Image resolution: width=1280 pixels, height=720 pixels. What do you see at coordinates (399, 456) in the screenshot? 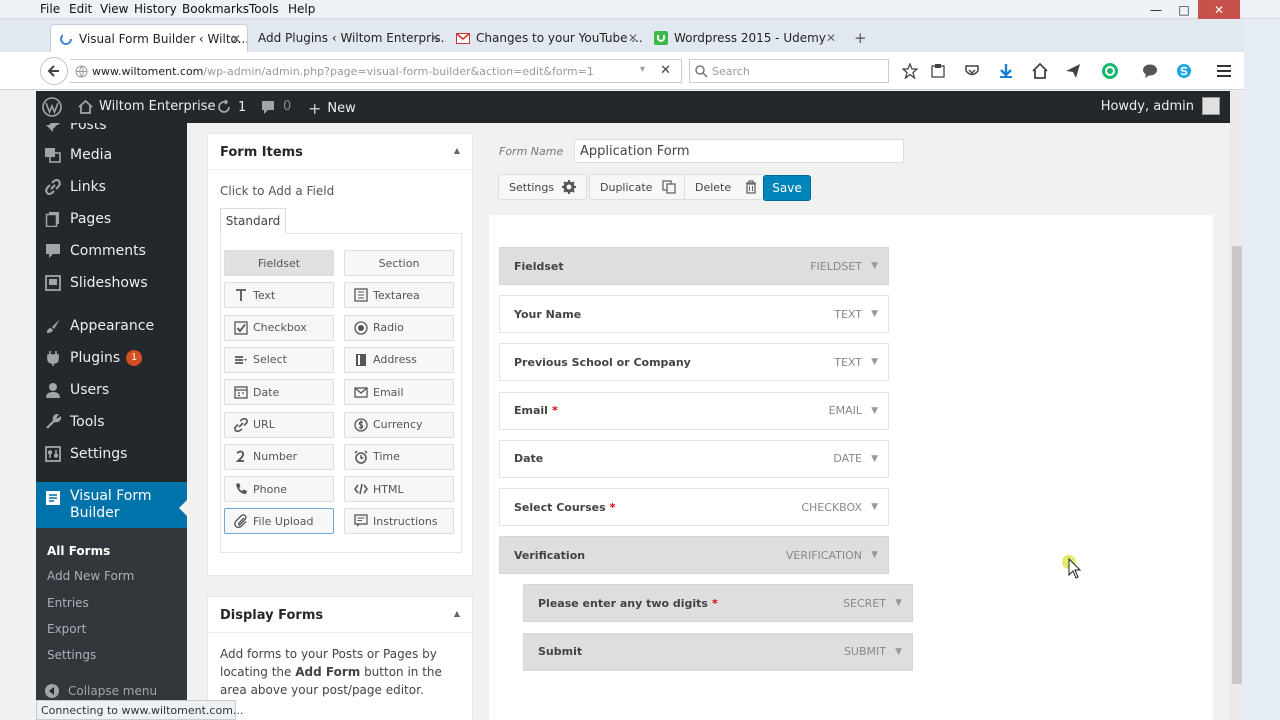
I see `field-button-time: Time` at bounding box center [399, 456].